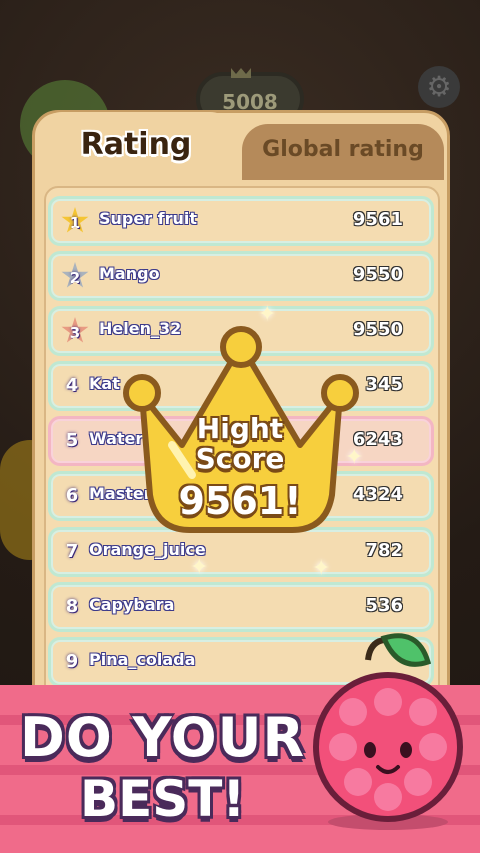 This screenshot has height=853, width=480. I want to click on highscore-value: 9561!, so click(240, 501).